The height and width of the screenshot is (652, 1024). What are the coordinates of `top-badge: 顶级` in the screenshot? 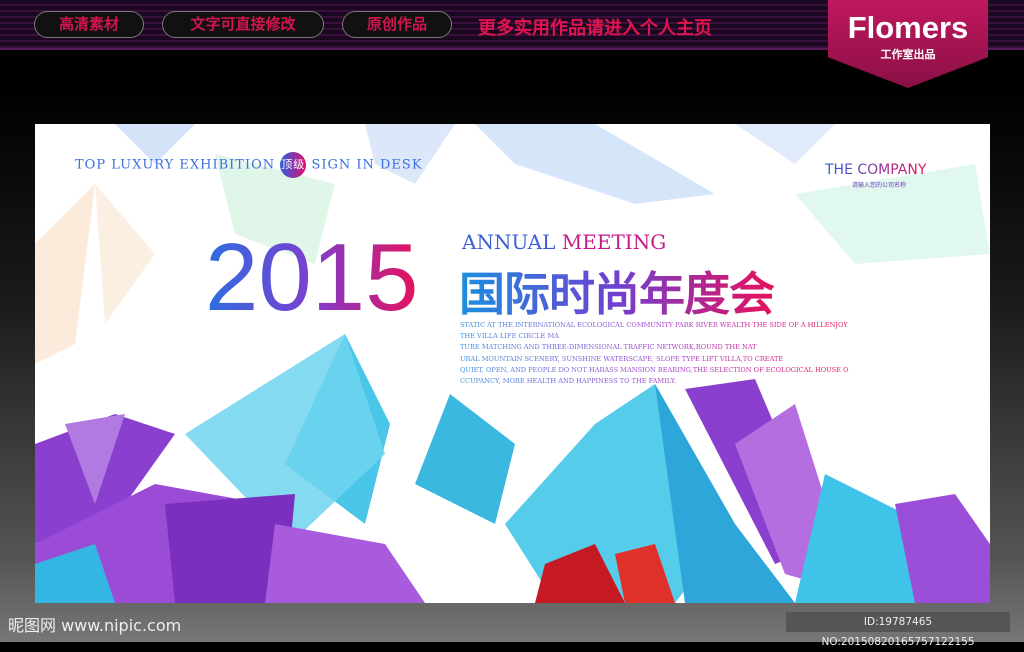 It's located at (293, 165).